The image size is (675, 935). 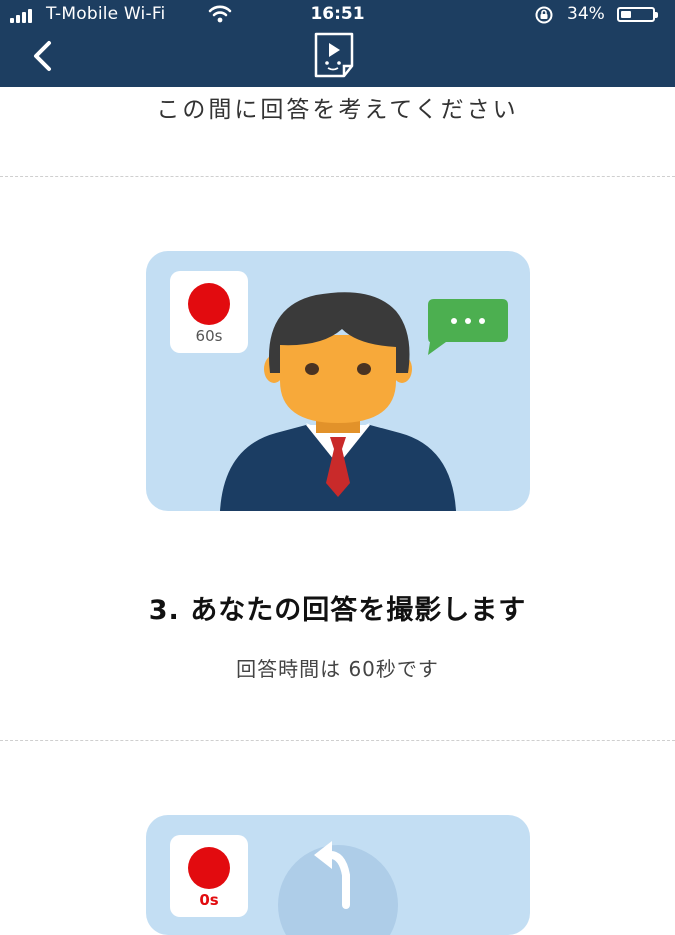 I want to click on battery-icon, so click(x=637, y=14).